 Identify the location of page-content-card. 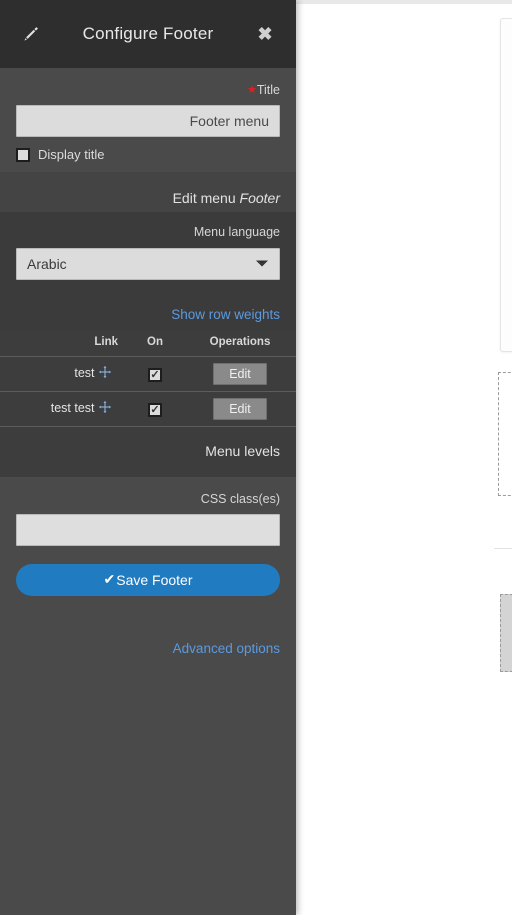
(506, 185).